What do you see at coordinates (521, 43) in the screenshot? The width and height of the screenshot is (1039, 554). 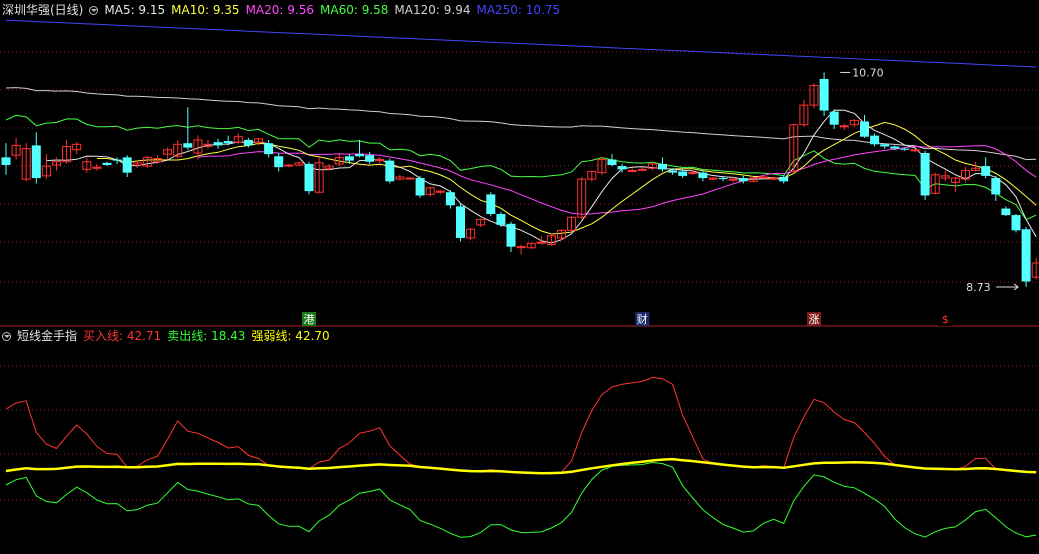 I see `ma250-line` at bounding box center [521, 43].